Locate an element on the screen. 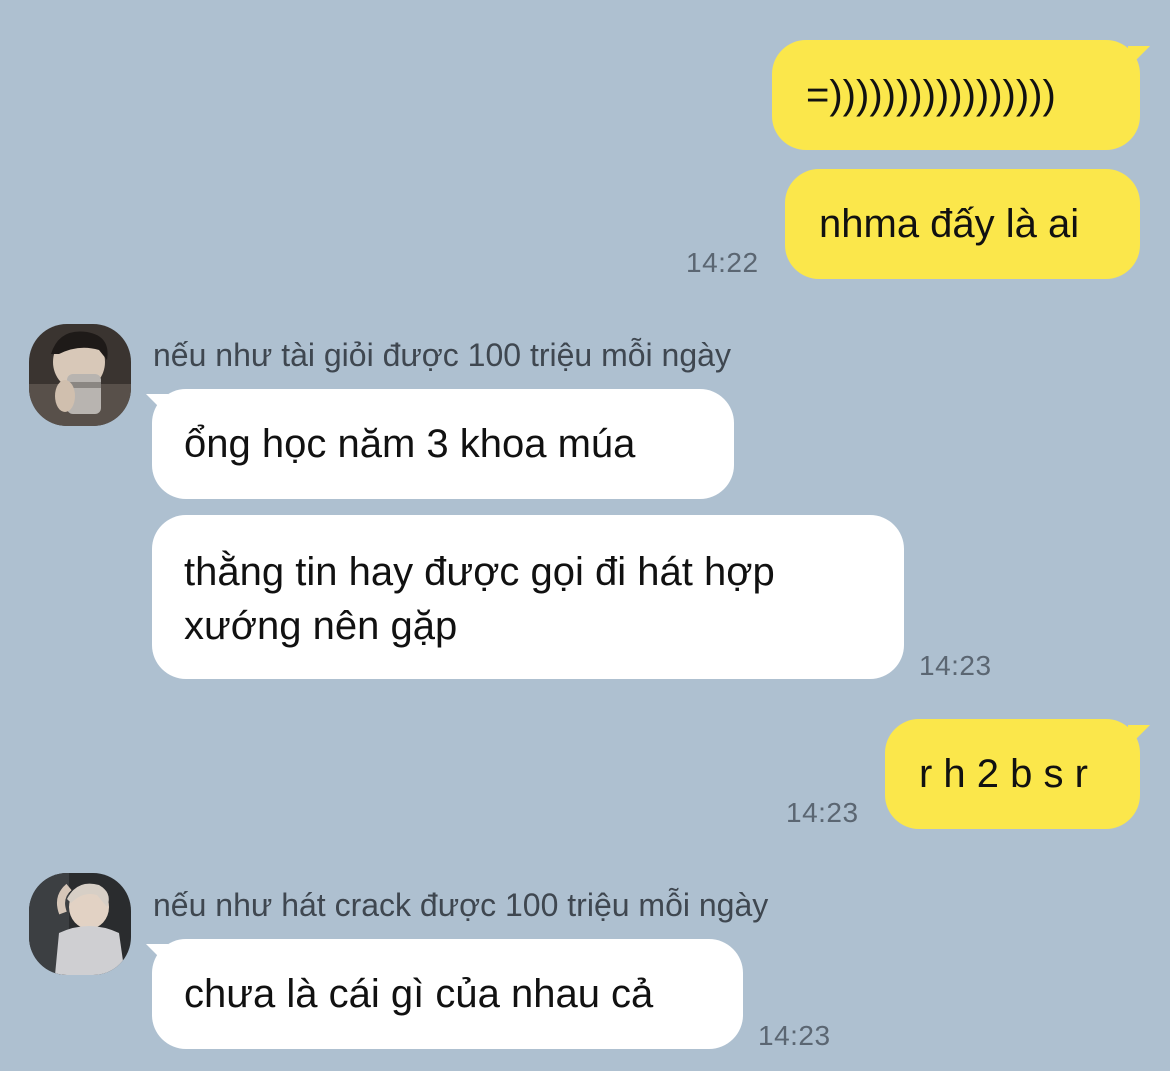  my-message-bubble: =))))))))))))))))) is located at coordinates (956, 95).